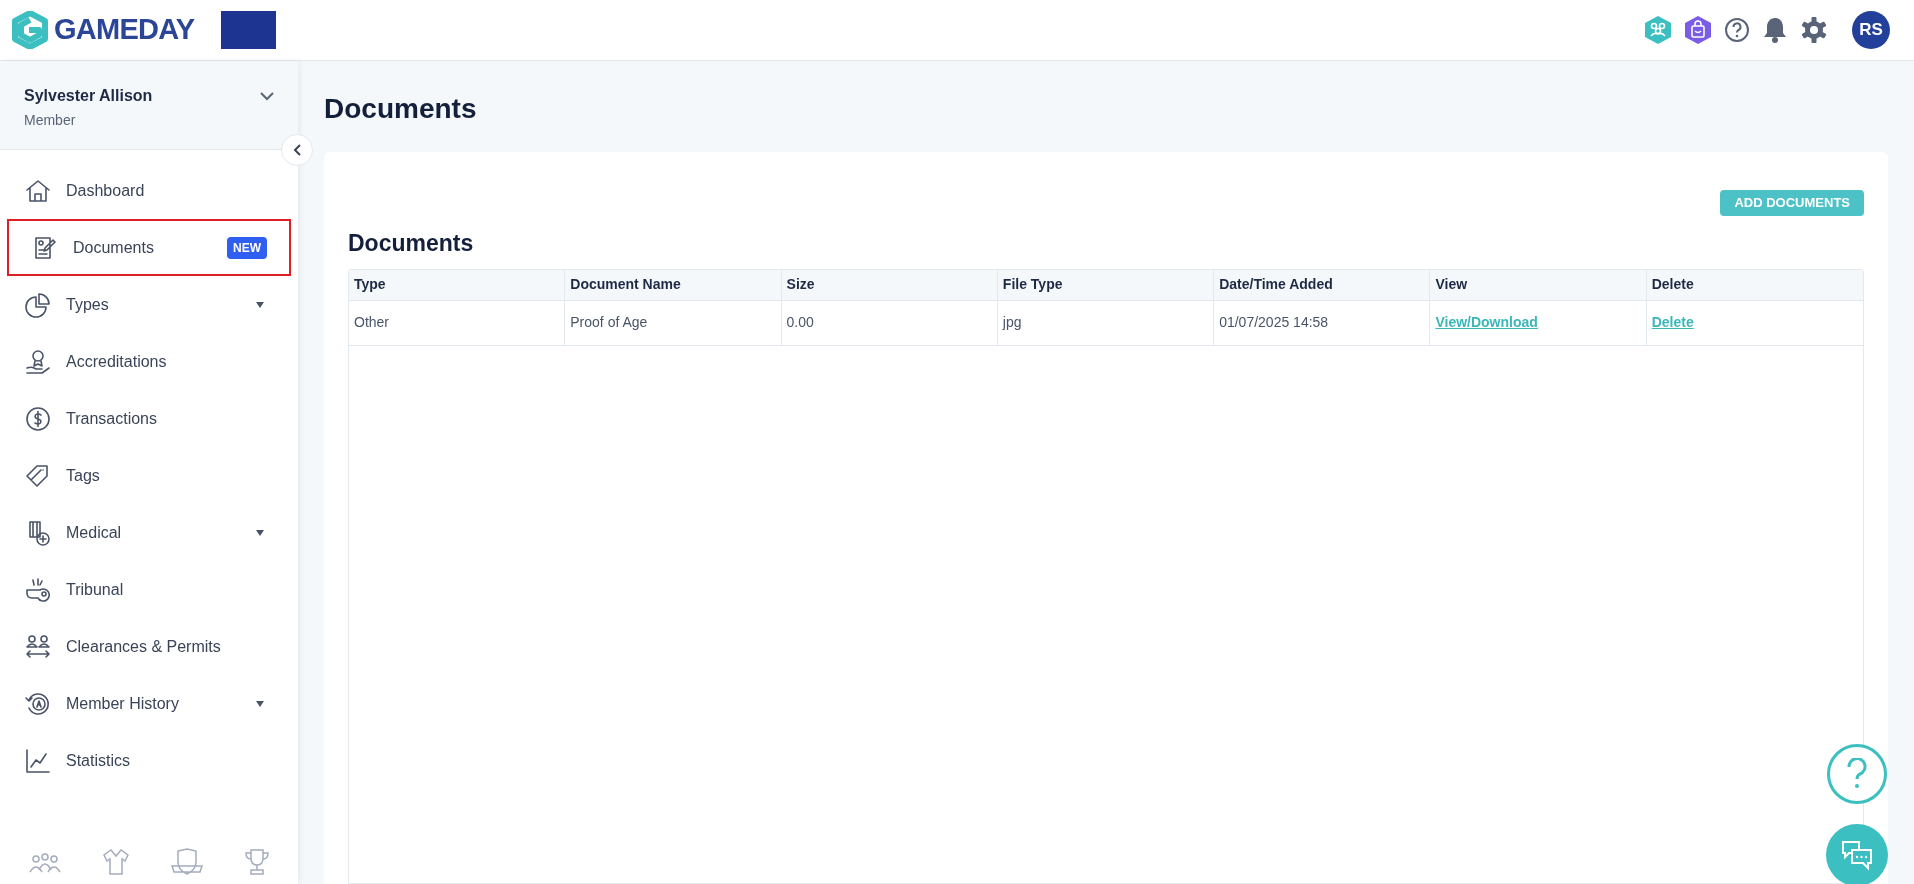 The height and width of the screenshot is (884, 1914). Describe the element at coordinates (149, 475) in the screenshot. I see `nav-item: Tags` at that location.